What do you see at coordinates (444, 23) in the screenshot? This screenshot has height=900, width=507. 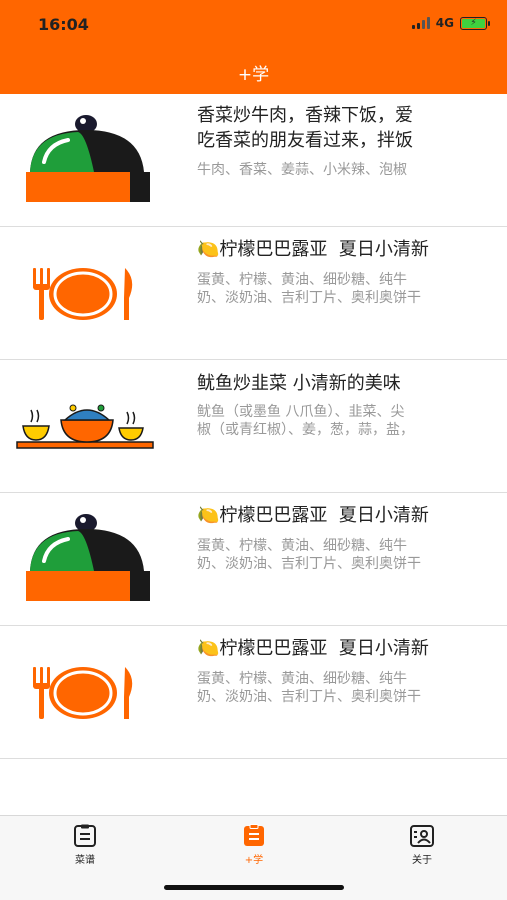 I see `network-label: 4G` at bounding box center [444, 23].